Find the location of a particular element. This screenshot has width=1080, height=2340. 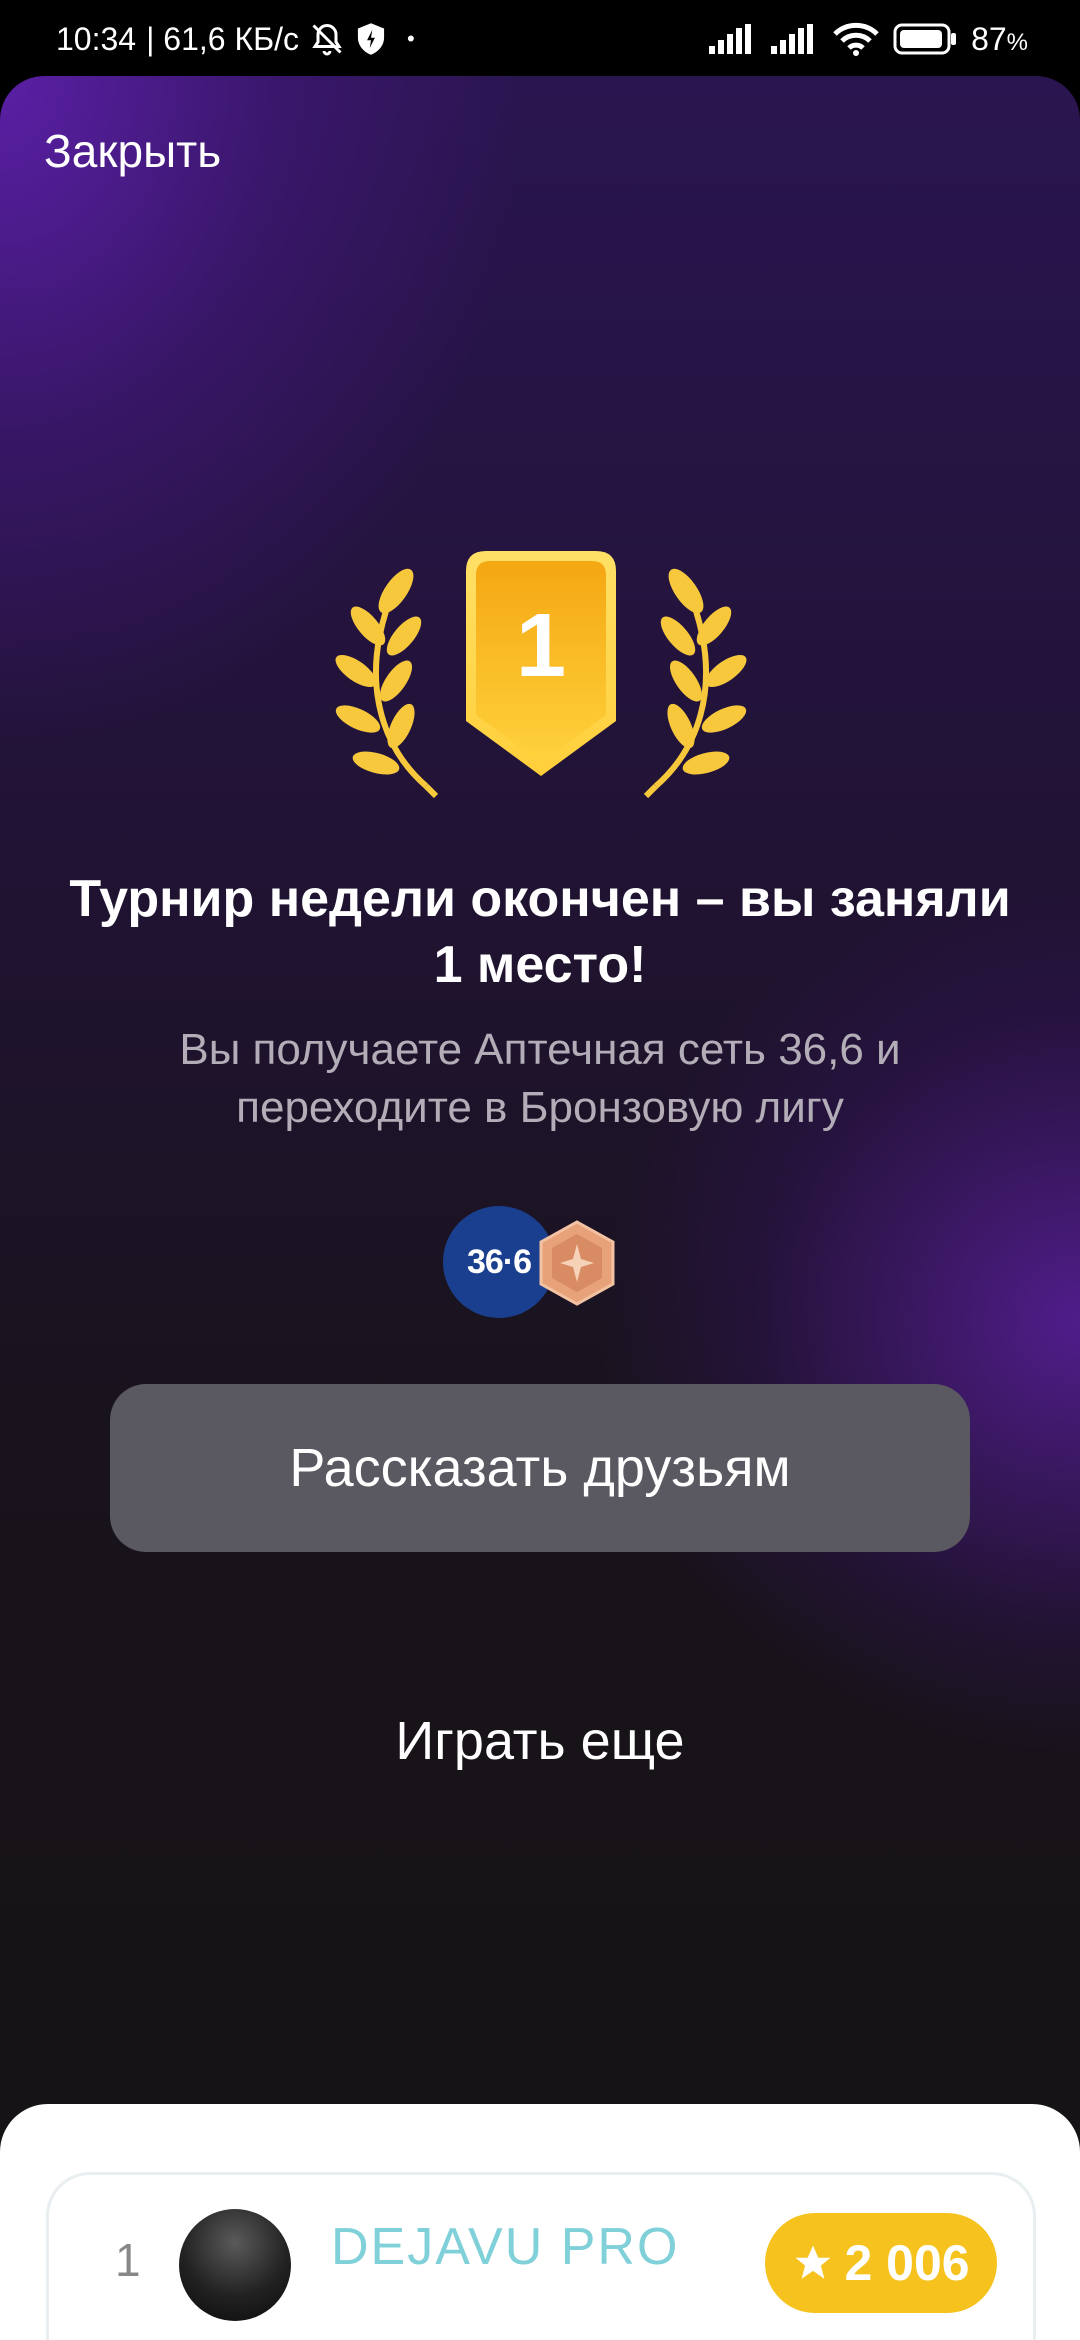

score-badge: 2 006 is located at coordinates (881, 2263).